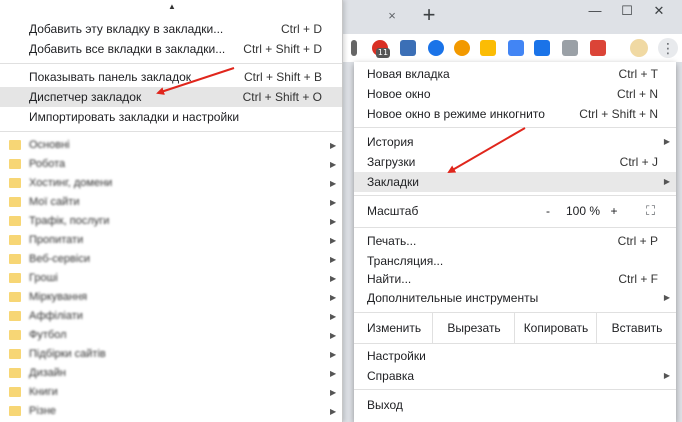  I want to click on shortcut-label: Ctrl + F, so click(638, 279).